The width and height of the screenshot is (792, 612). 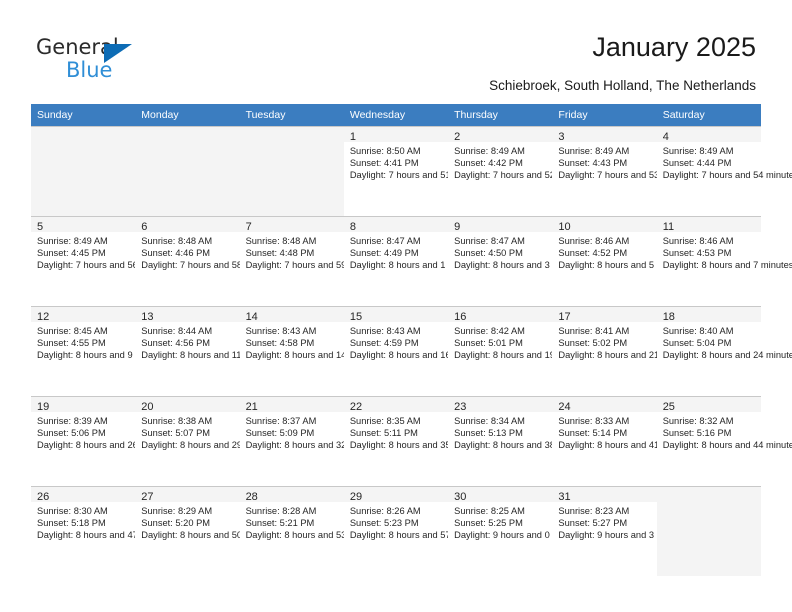 What do you see at coordinates (210, 265) in the screenshot?
I see `daylight-text: Daylight: 7 hours and 58 minutes.` at bounding box center [210, 265].